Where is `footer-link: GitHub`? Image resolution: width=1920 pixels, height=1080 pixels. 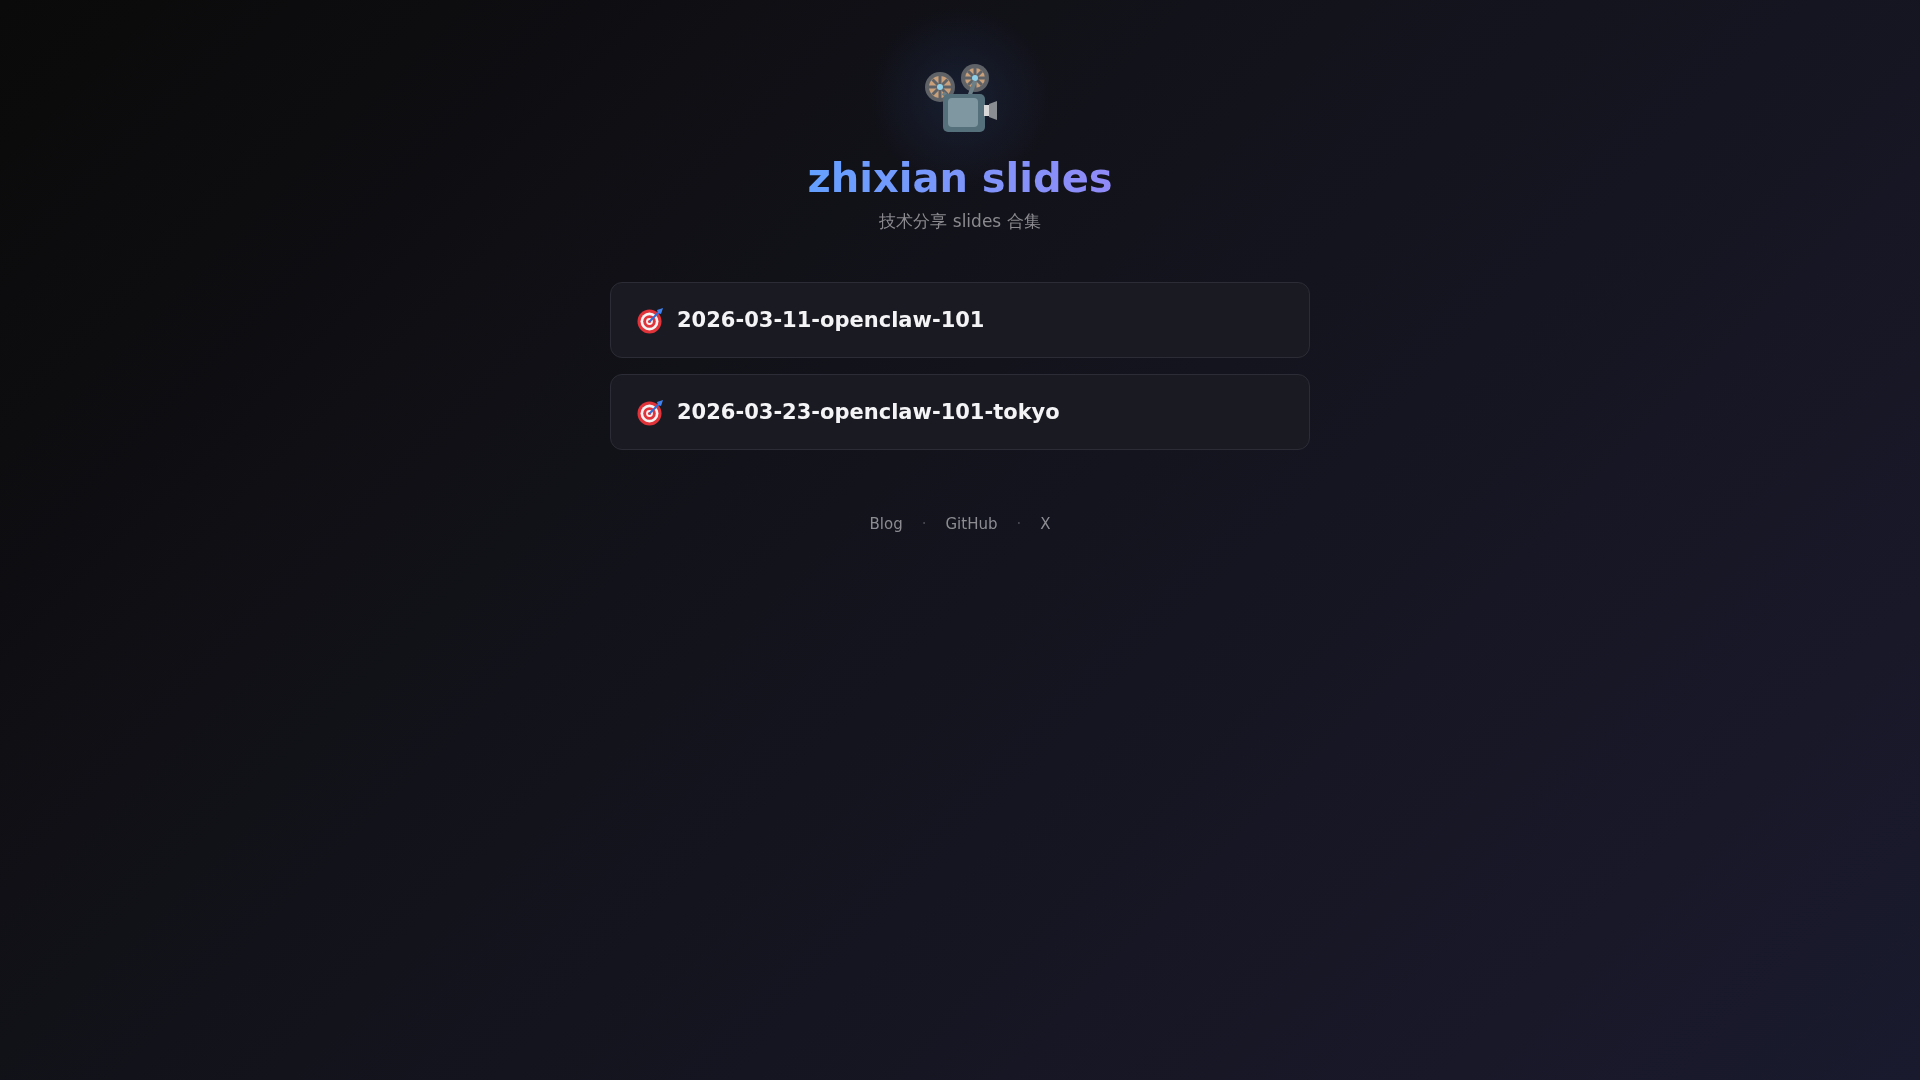
footer-link: GitHub is located at coordinates (971, 524).